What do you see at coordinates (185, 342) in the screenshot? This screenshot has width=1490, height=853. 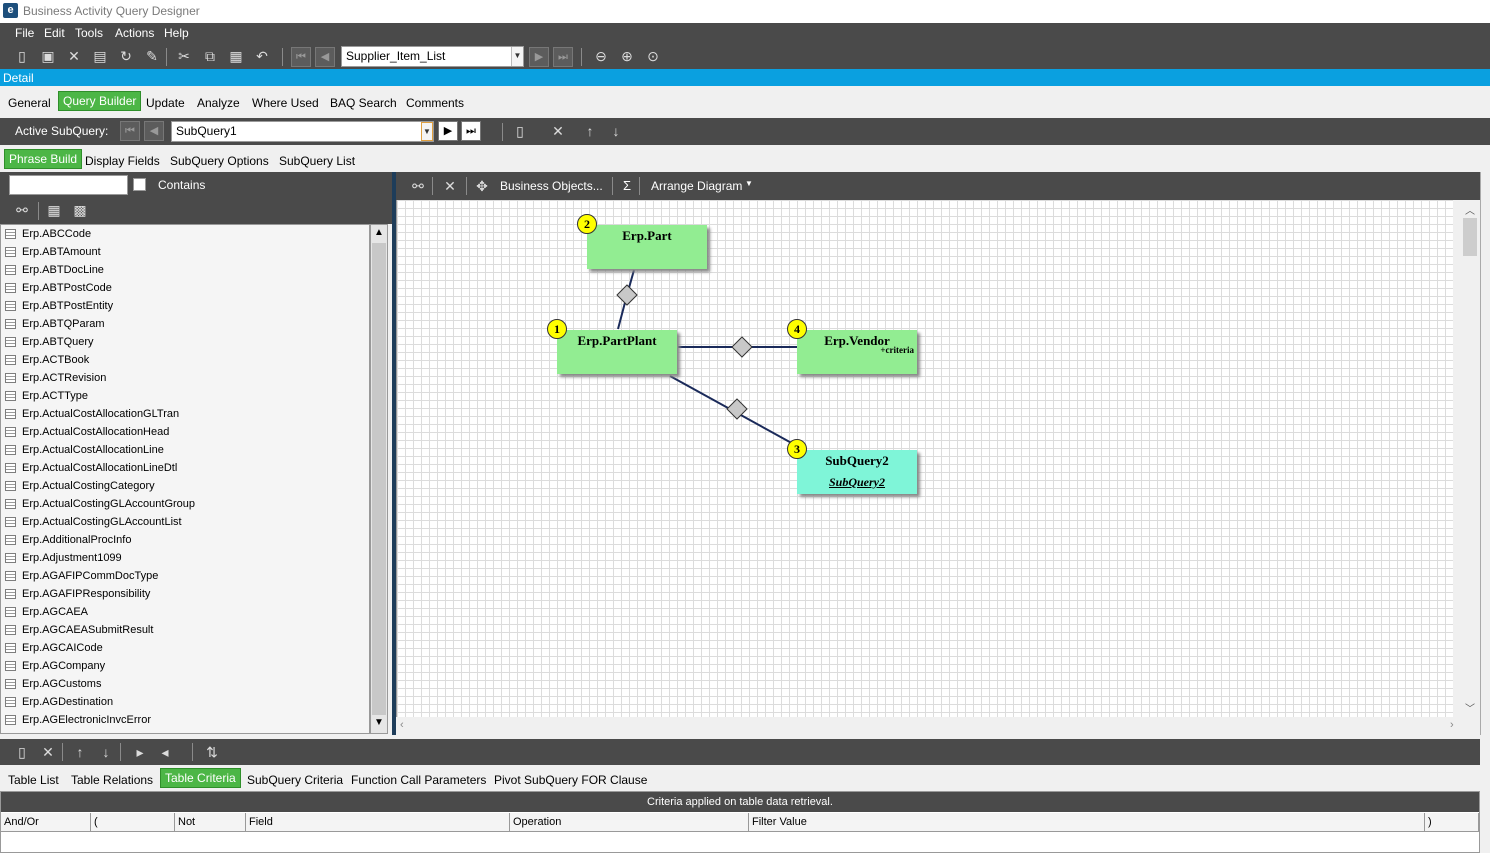 I see `list-item: Erp.ABTQuery` at bounding box center [185, 342].